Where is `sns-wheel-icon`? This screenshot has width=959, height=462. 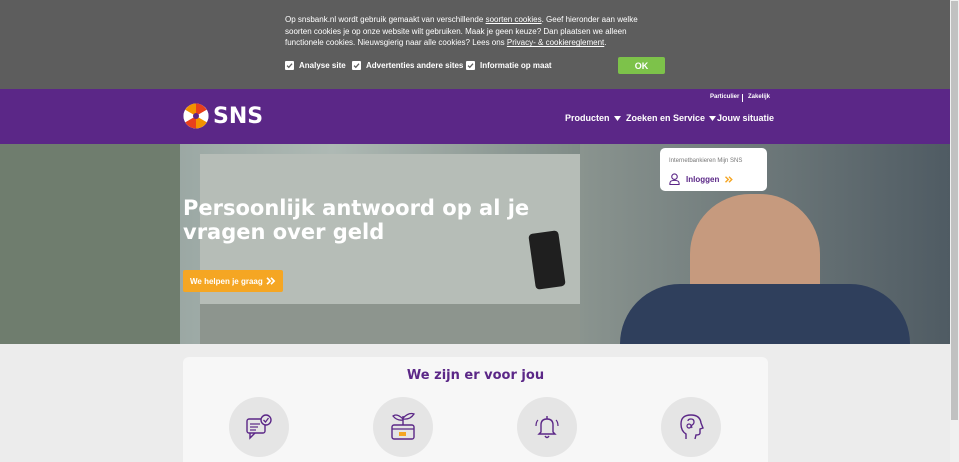 sns-wheel-icon is located at coordinates (196, 116).